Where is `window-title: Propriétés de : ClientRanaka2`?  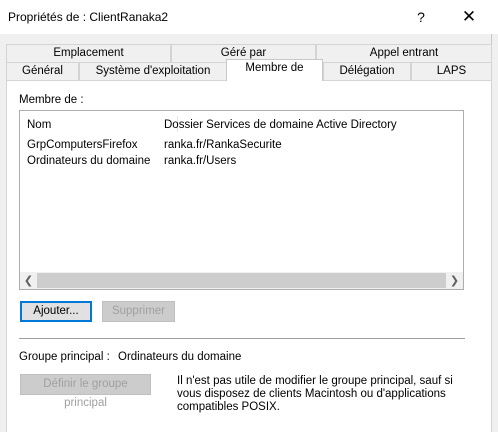
window-title: Propriétés de : ClientRanaka2 is located at coordinates (88, 17).